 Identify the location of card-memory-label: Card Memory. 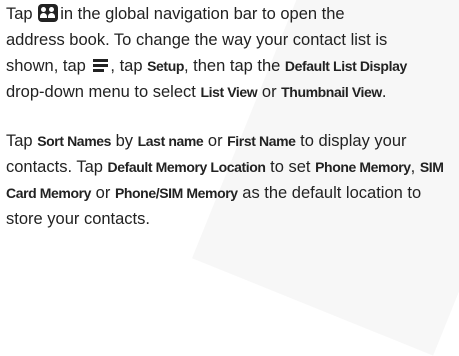
(49, 193).